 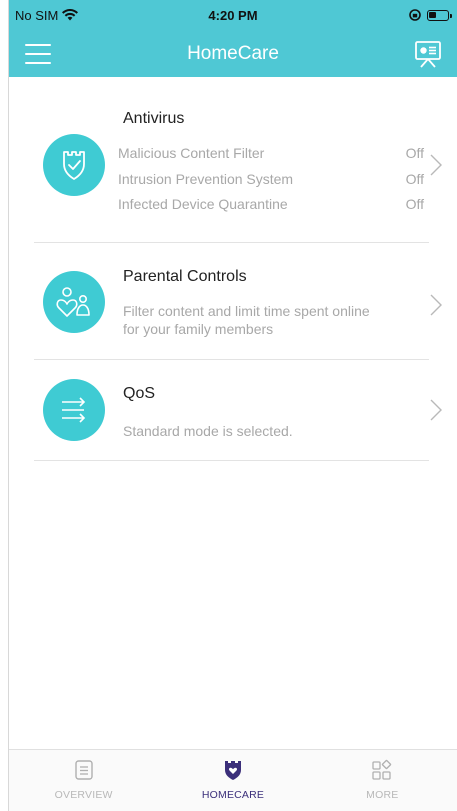 I want to click on tab-overview: OVERVIEW, so click(x=84, y=780).